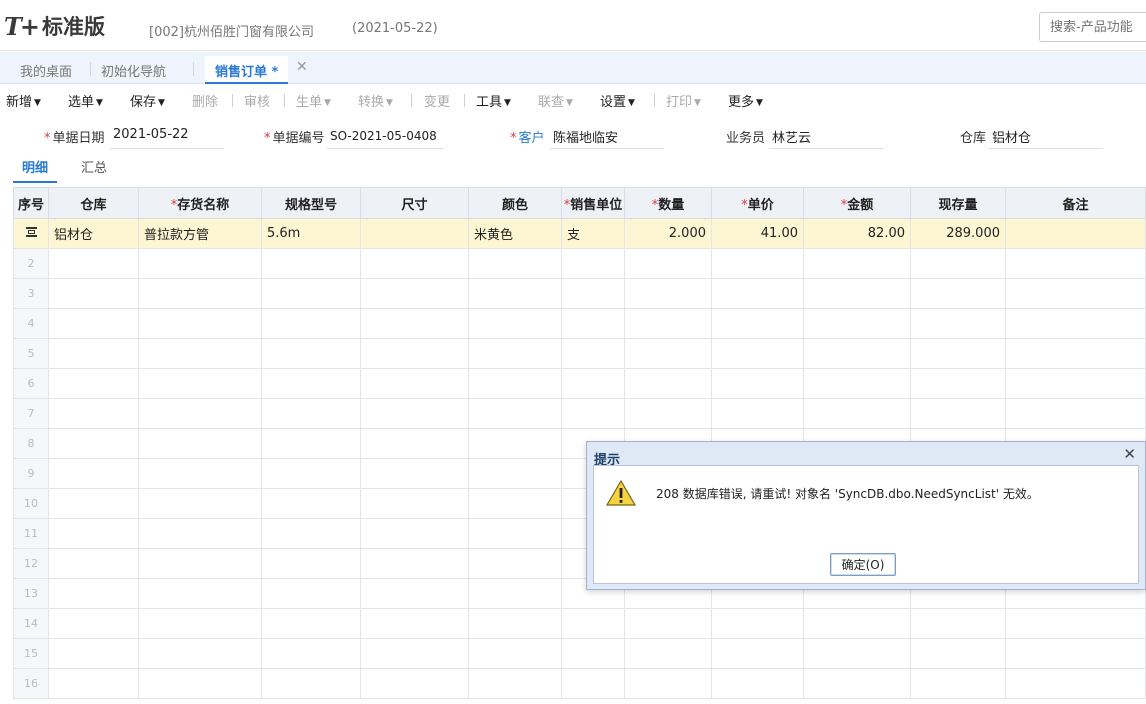 This screenshot has height=704, width=1146. Describe the element at coordinates (579, 353) in the screenshot. I see `table-row: 5` at that location.